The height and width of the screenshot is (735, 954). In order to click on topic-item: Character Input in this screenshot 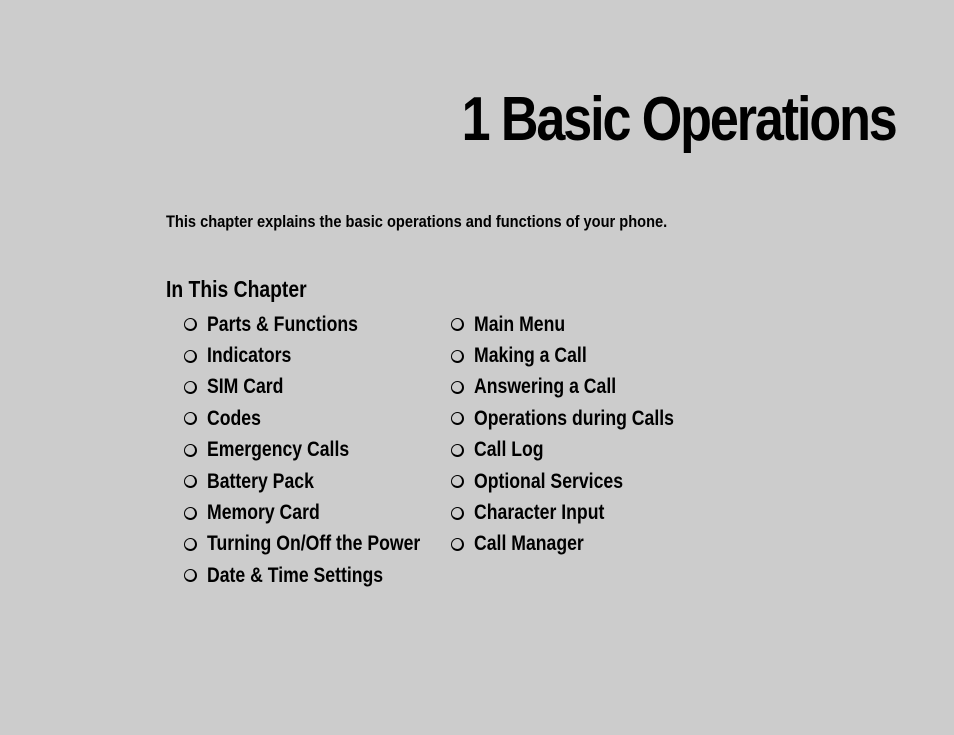, I will do `click(581, 512)`.